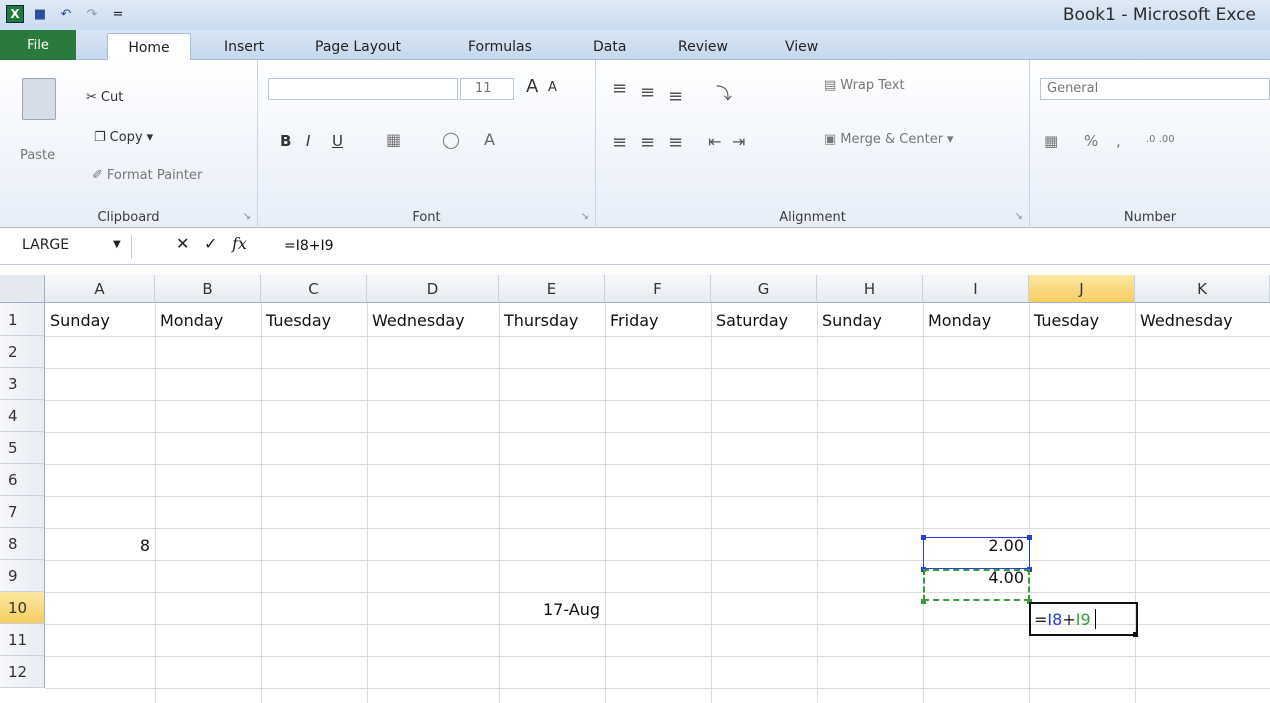 Image resolution: width=1270 pixels, height=703 pixels. Describe the element at coordinates (889, 139) in the screenshot. I see `merge-center-button: ▣ Merge & Center ▾` at that location.